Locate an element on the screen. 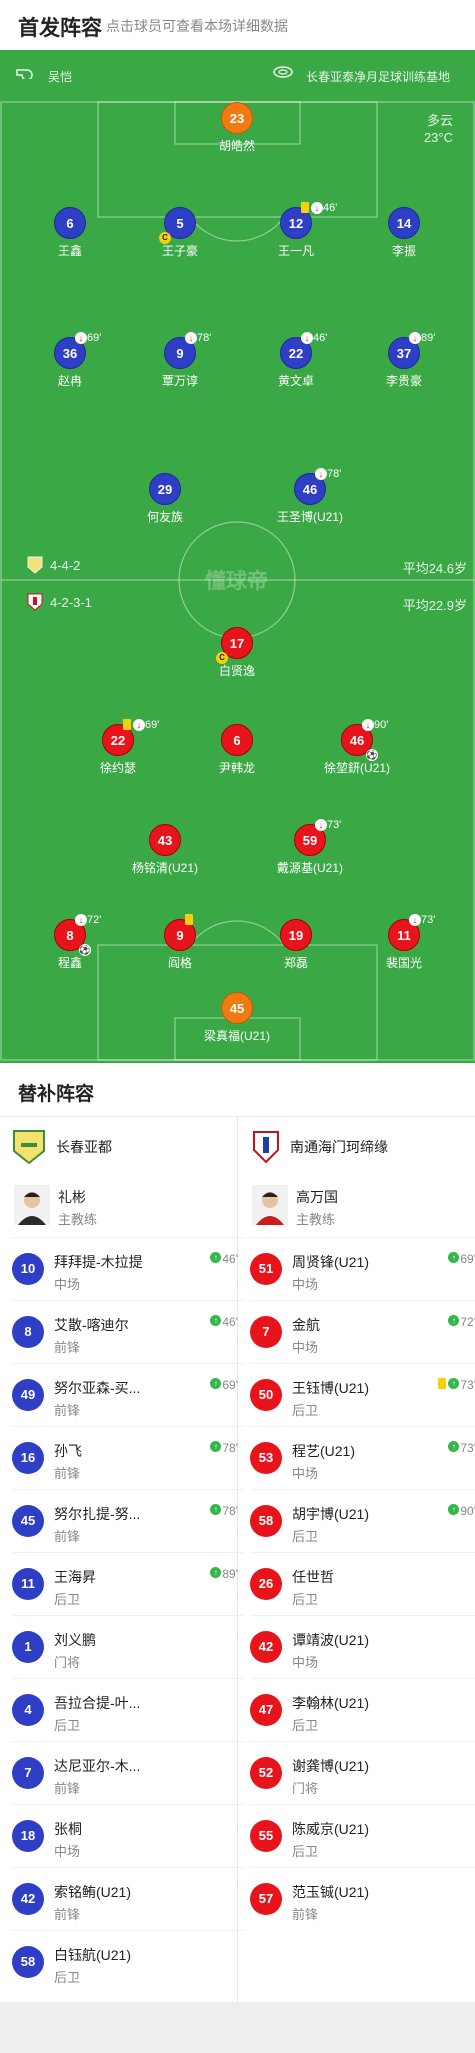  sub-player-row: 50 王钰博(U21) 后卫 ↑ 73' is located at coordinates (362, 1394).